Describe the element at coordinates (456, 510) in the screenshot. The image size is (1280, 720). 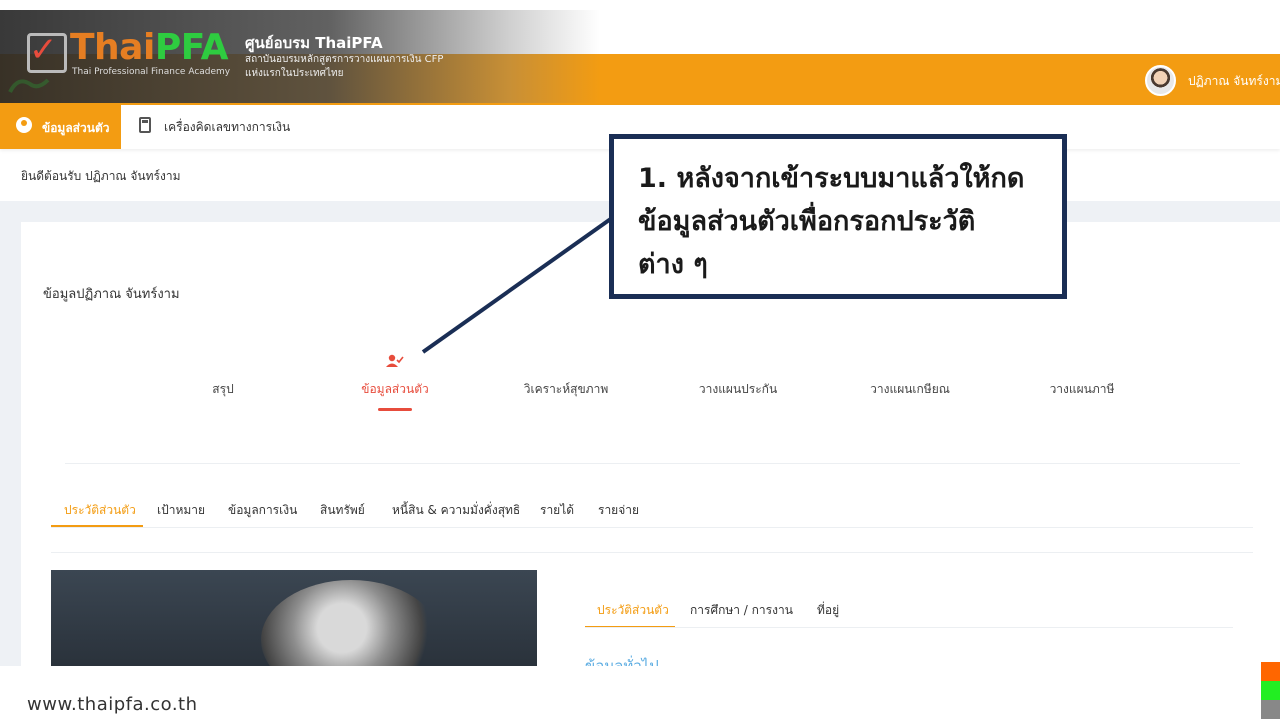
I see `subtab-liabilities-networth: หนี้สิน & ความมั่งคั่งสุทธิ` at that location.